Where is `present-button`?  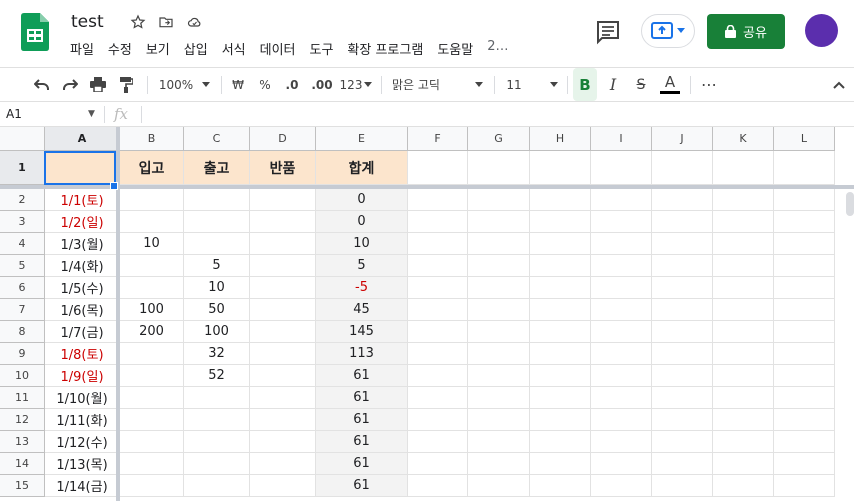
present-button is located at coordinates (668, 31).